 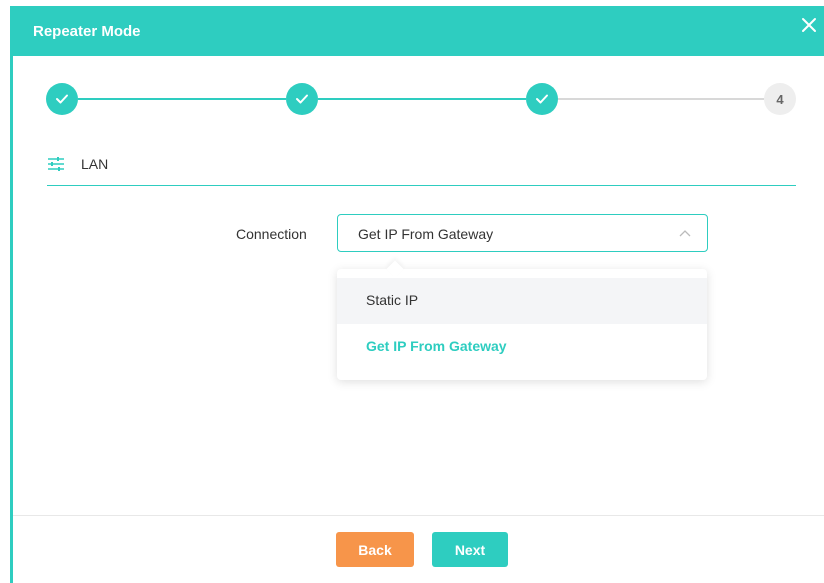 I want to click on footer-divider, so click(x=418, y=515).